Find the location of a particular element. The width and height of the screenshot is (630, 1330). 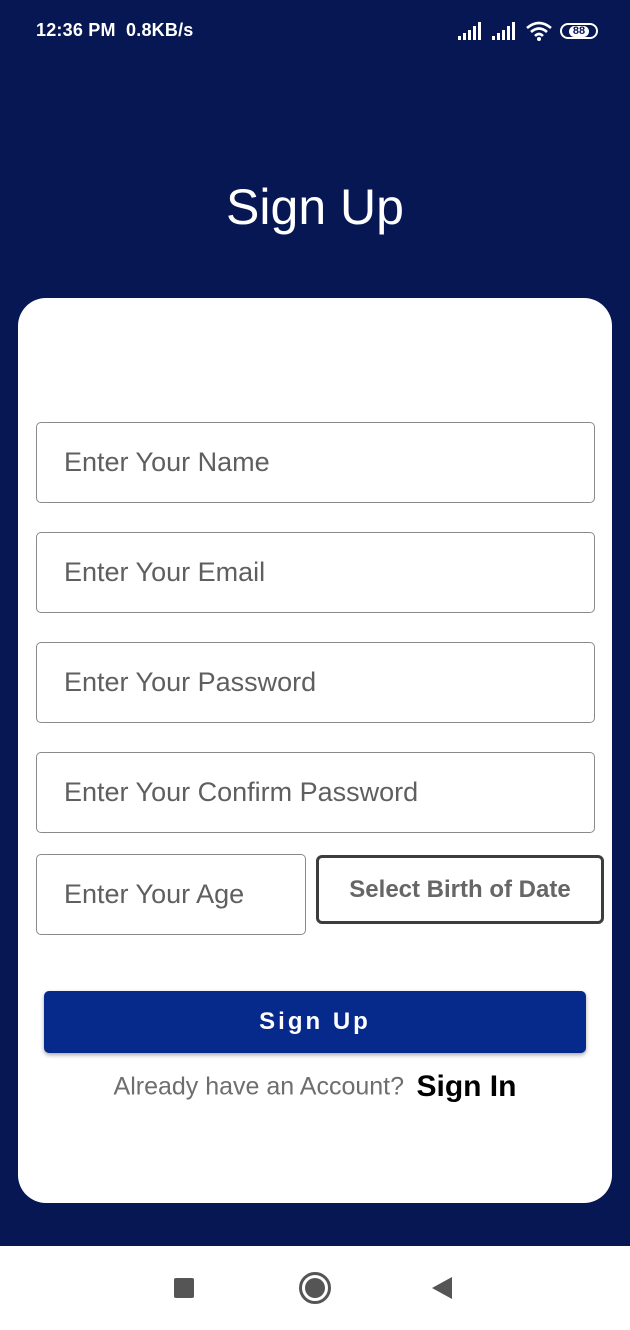

sign-up-button: Sign Up is located at coordinates (315, 1022).